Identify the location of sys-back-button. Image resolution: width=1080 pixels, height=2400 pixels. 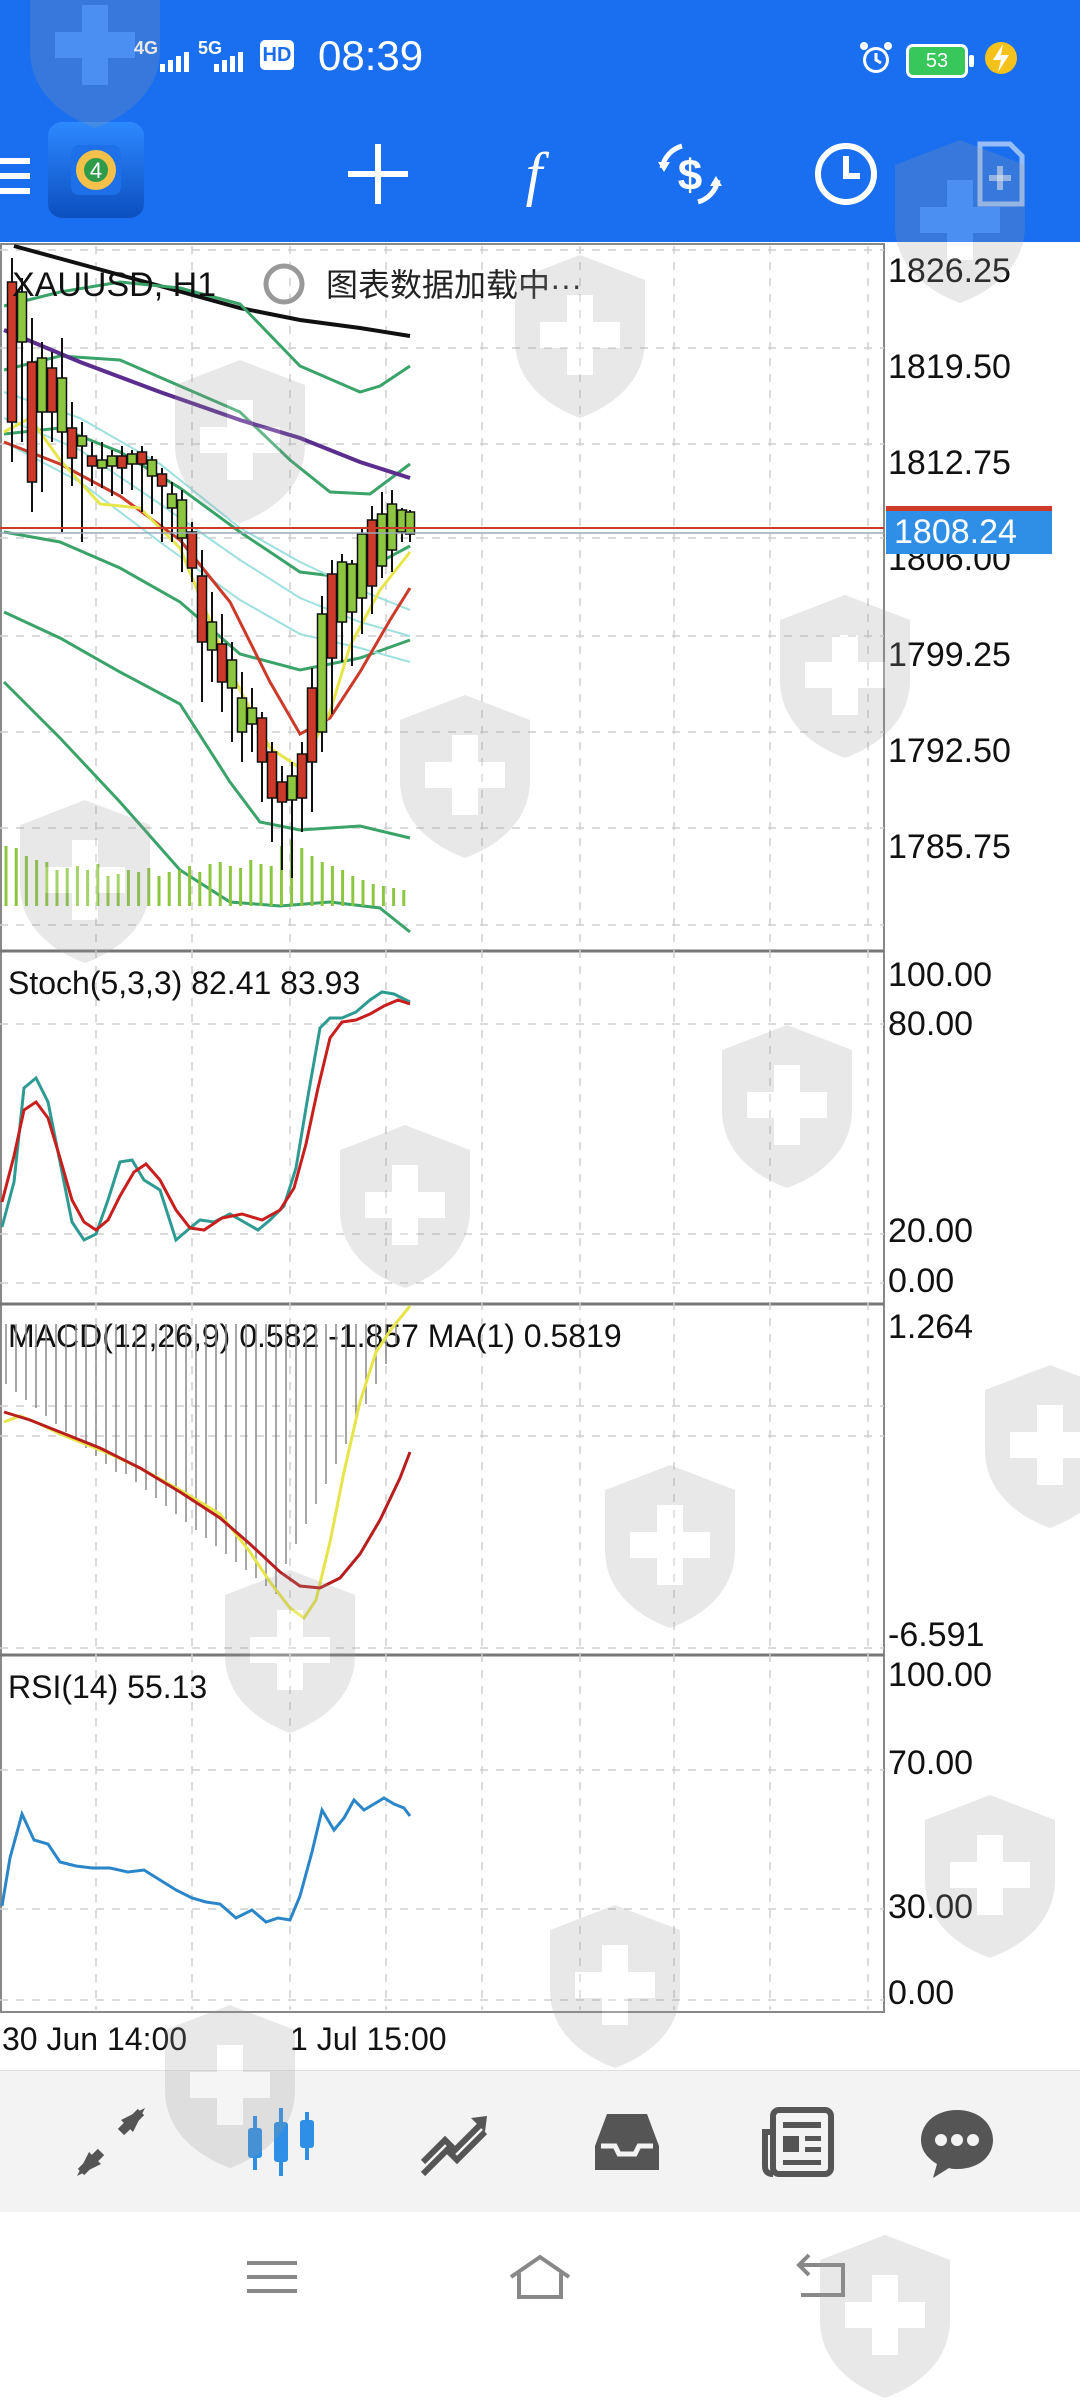
(822, 2277).